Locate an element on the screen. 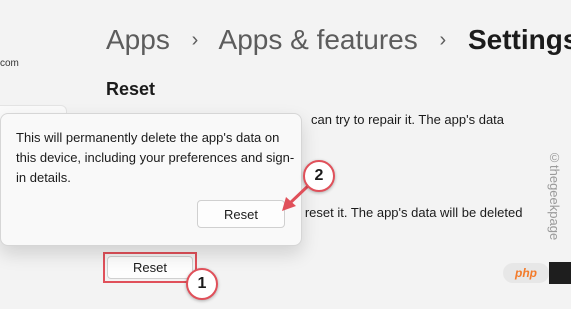 Image resolution: width=571 pixels, height=309 pixels. confirm-reset-button: Reset is located at coordinates (241, 214).